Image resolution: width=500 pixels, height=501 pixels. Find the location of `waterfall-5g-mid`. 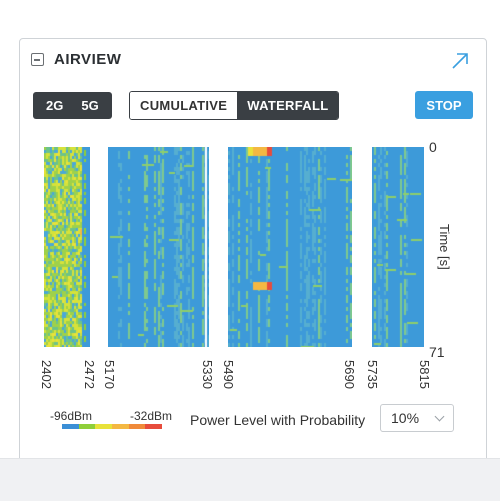

waterfall-5g-mid is located at coordinates (290, 247).